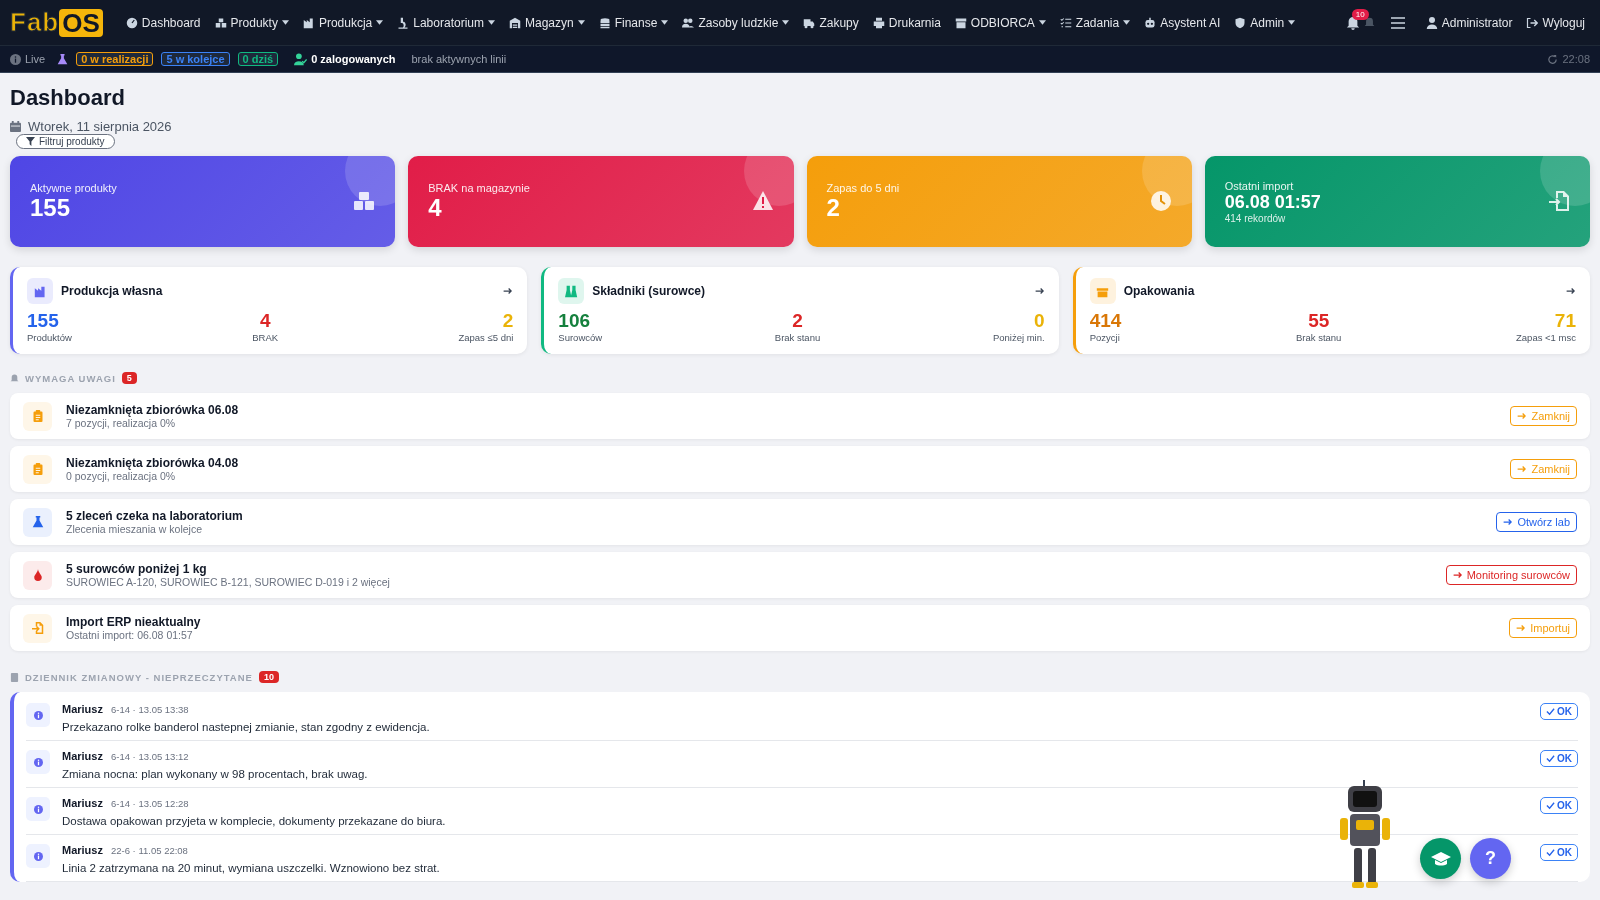 The width and height of the screenshot is (1600, 900). What do you see at coordinates (121, 476) in the screenshot?
I see `alert-subtitle: 0 pozycji, realizacja 0%` at bounding box center [121, 476].